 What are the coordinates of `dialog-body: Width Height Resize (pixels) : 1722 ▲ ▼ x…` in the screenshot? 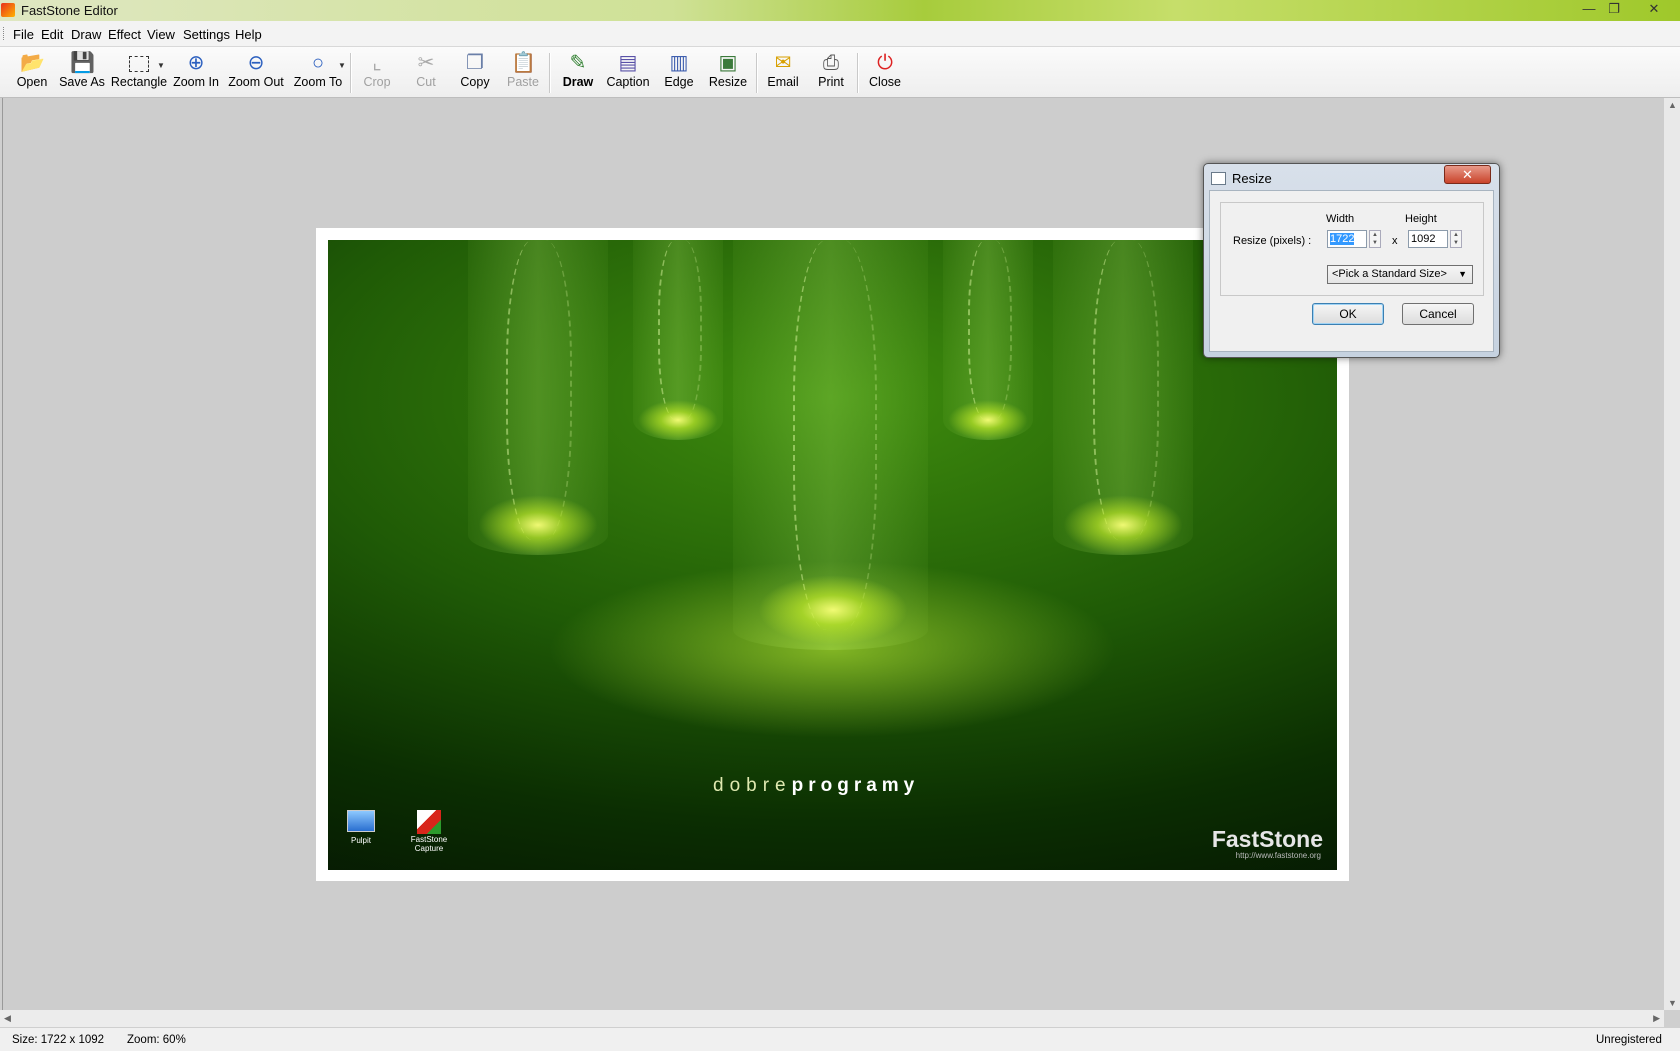 It's located at (1351, 271).